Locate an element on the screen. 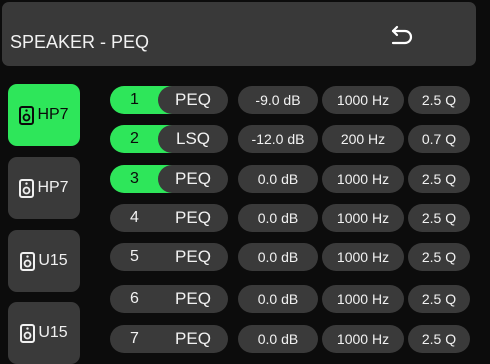 The image size is (490, 364). speaker-button-4: U15 is located at coordinates (44, 333).